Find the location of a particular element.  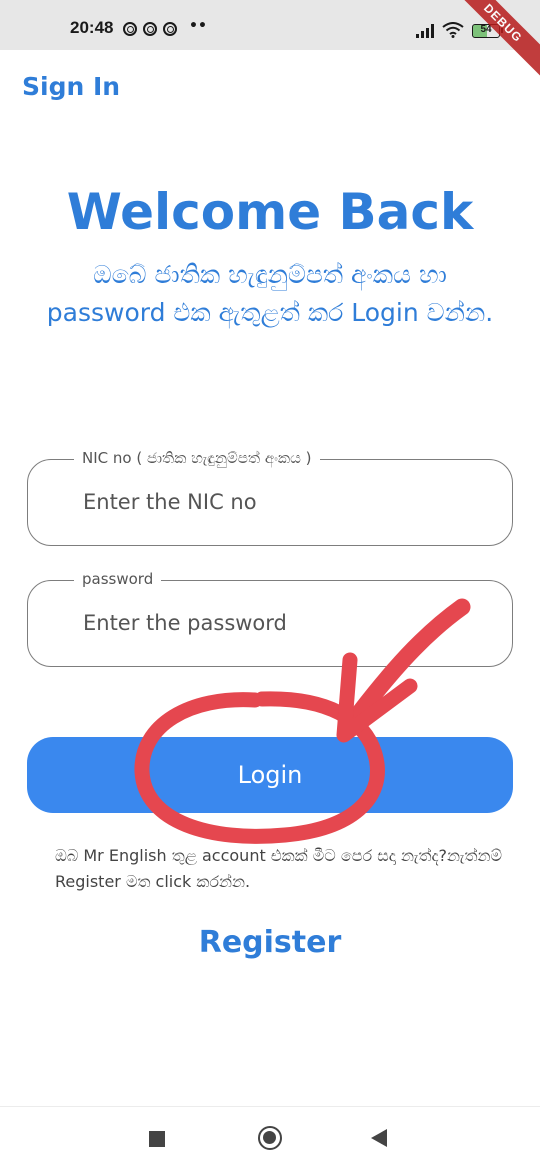

password-field: password Enter the password is located at coordinates (270, 618).